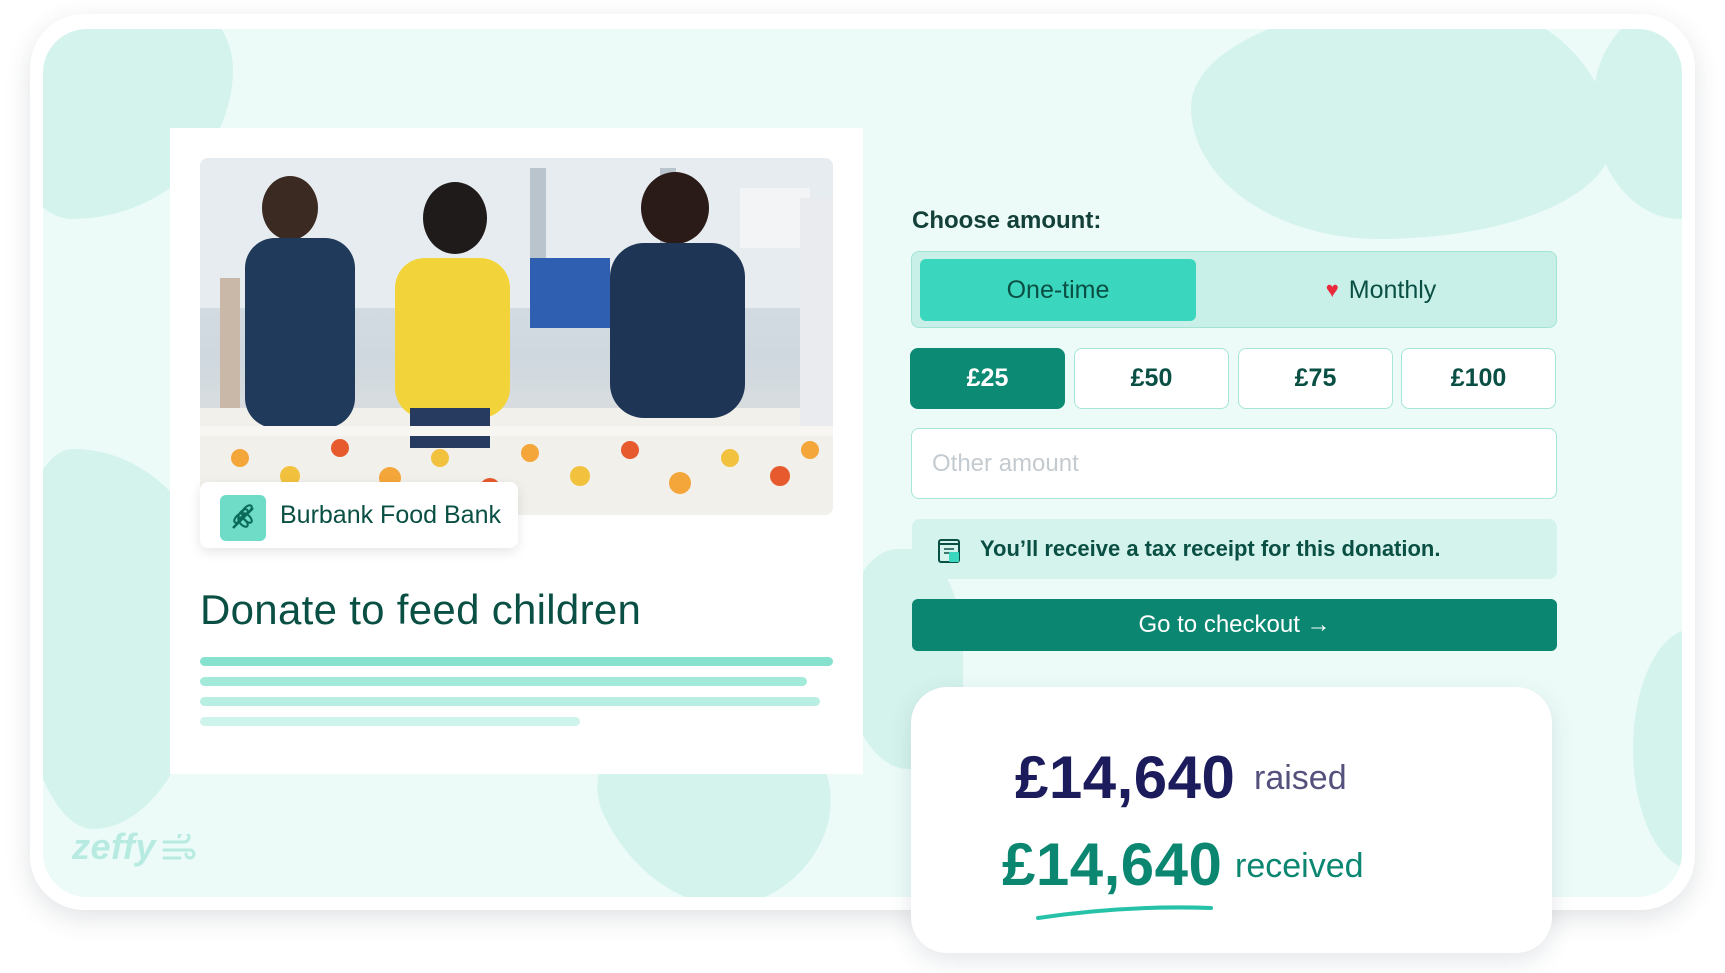 The image size is (1725, 973). I want to click on campaign-title: Donate to feed children, so click(421, 609).